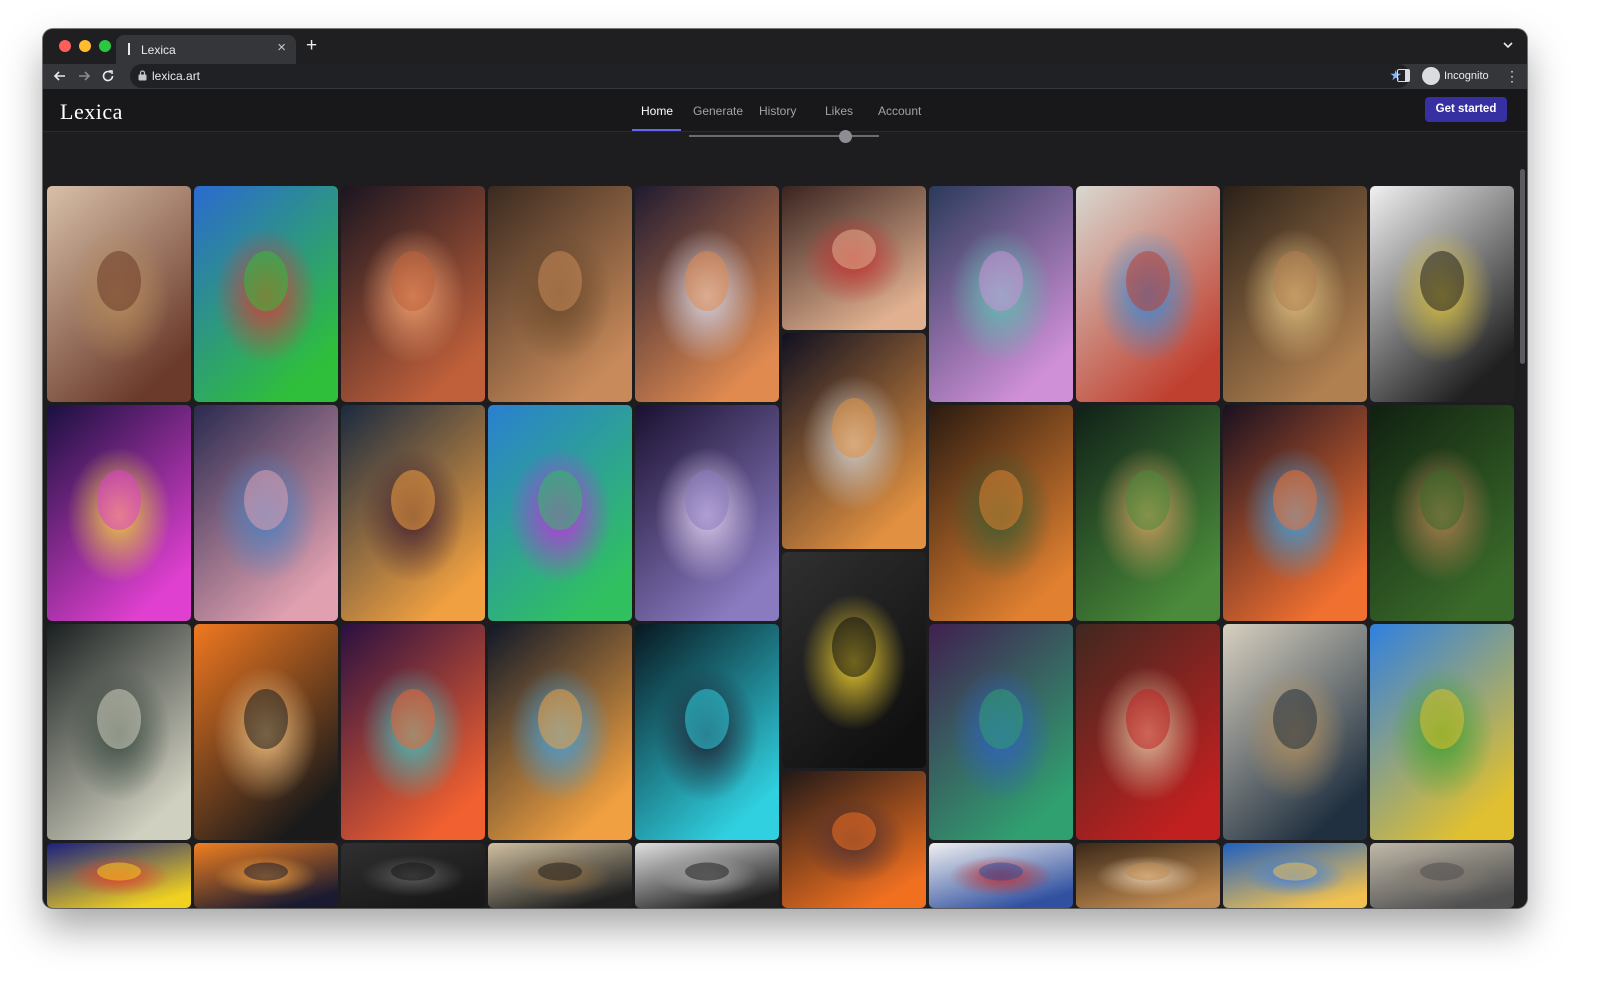 Image resolution: width=1600 pixels, height=983 pixels. Describe the element at coordinates (105, 46) in the screenshot. I see `maximize-window-button` at that location.